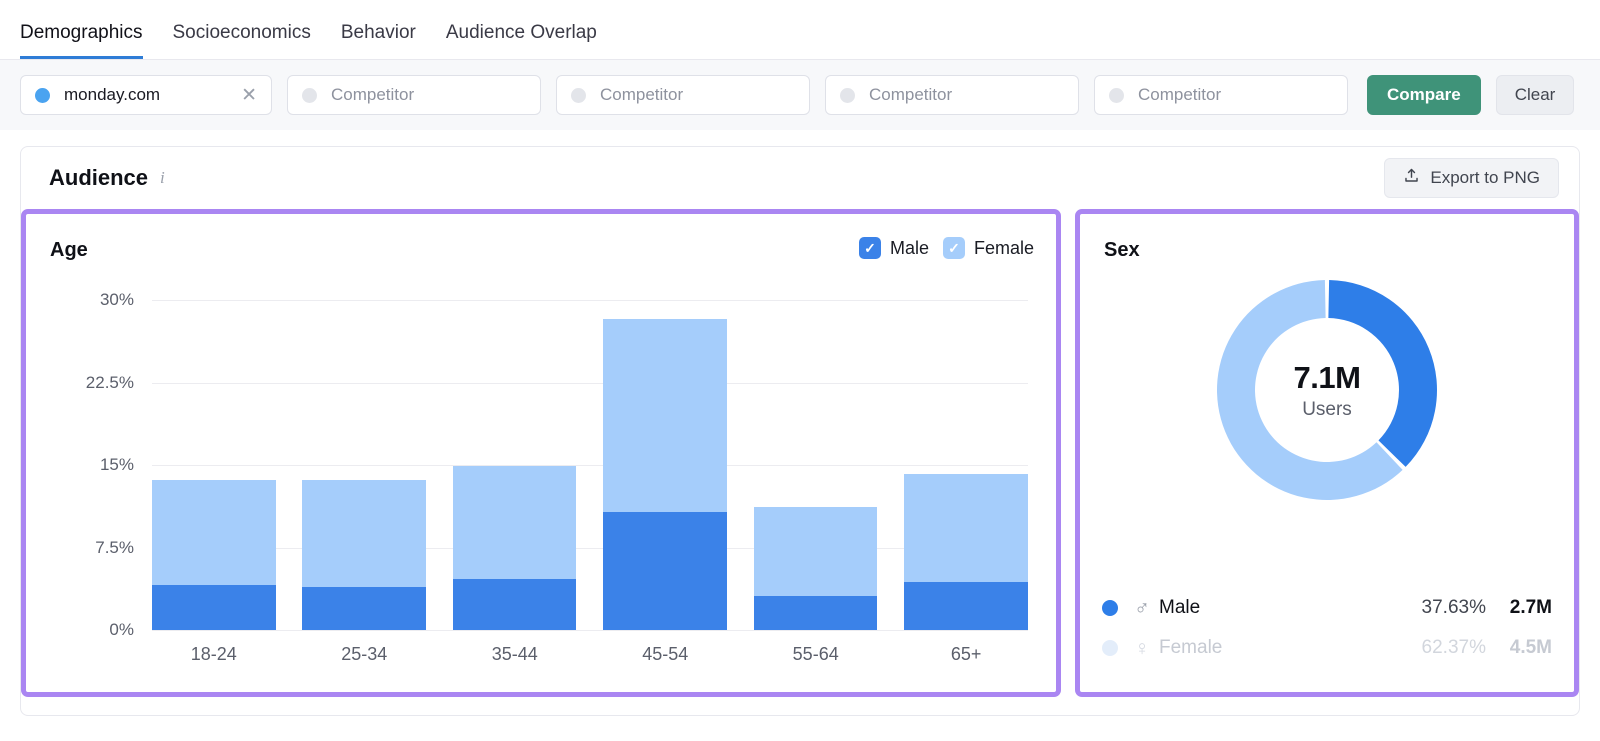  What do you see at coordinates (1110, 608) in the screenshot?
I see `legend-dot-male` at bounding box center [1110, 608].